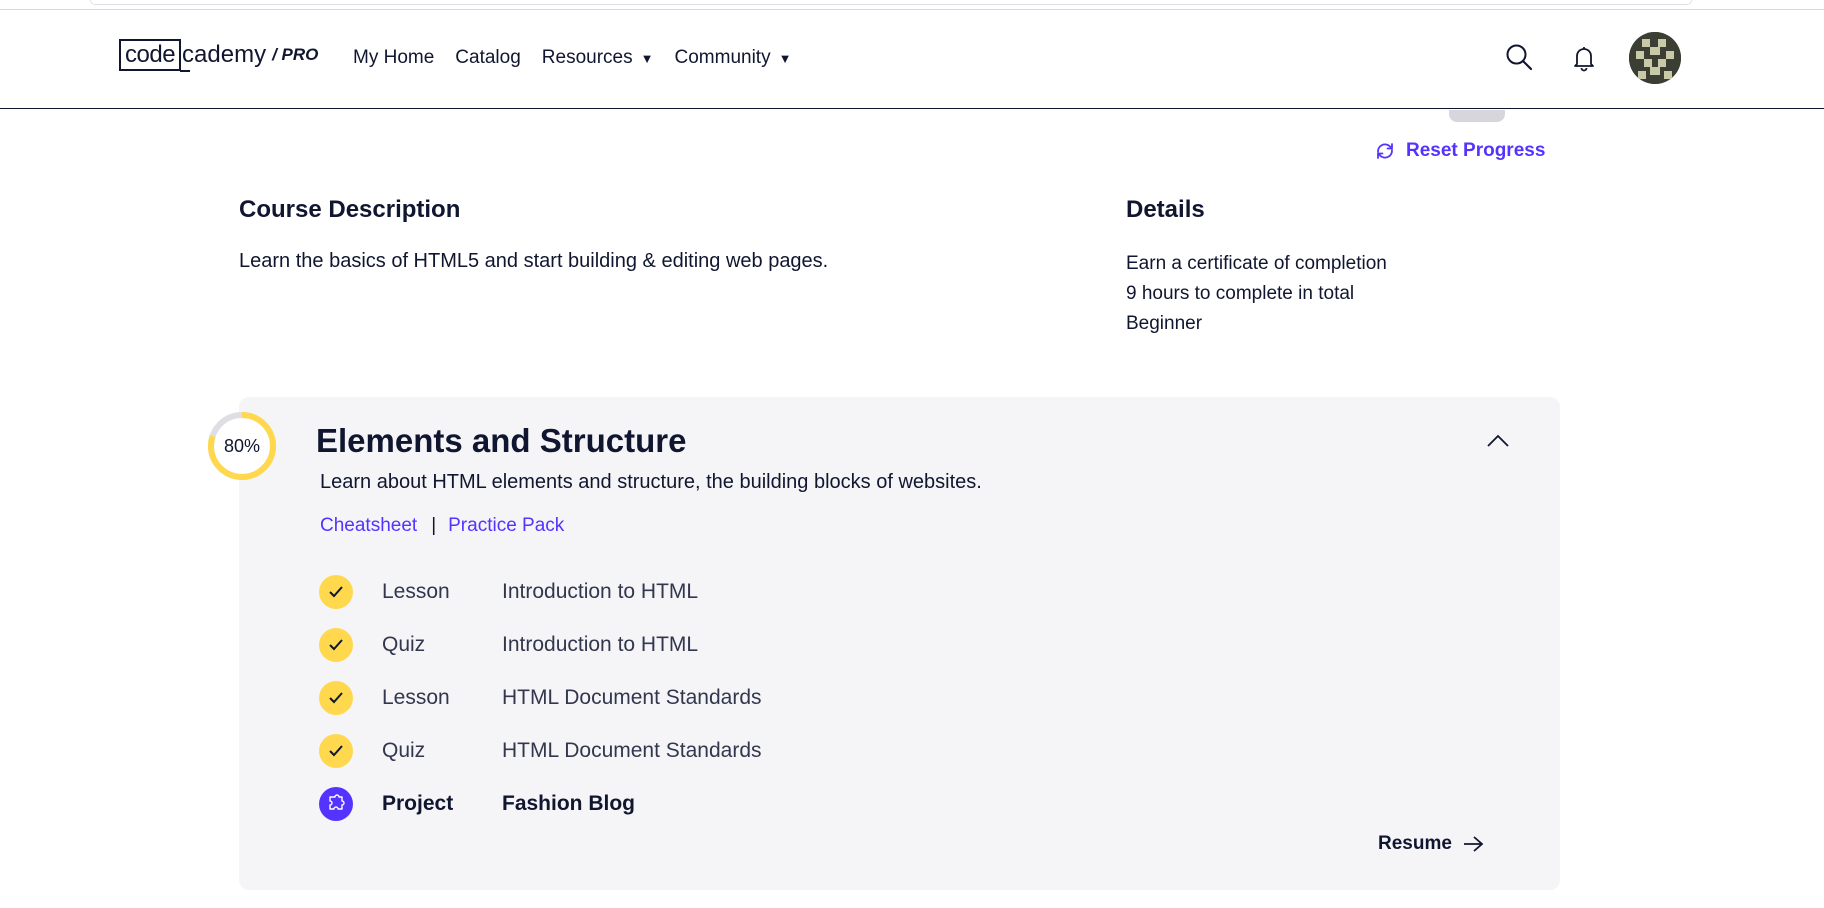  I want to click on bell-icon, so click(1584, 58).